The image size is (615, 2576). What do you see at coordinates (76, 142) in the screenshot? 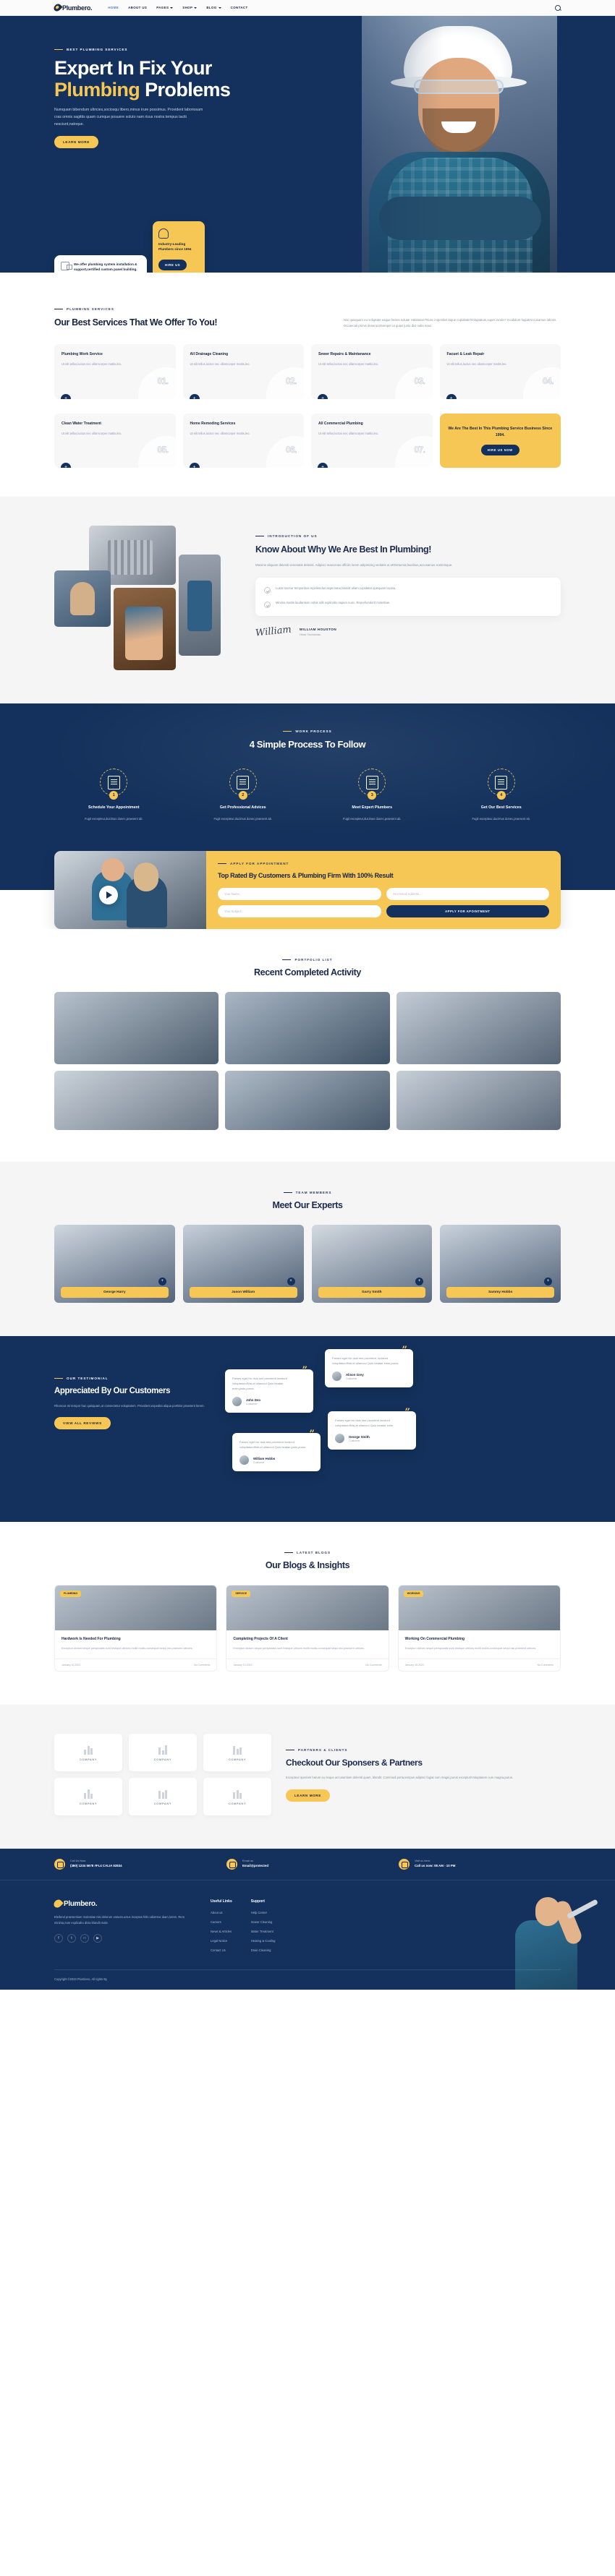
I see `hero-learn-more-button: LEARN MORE` at bounding box center [76, 142].